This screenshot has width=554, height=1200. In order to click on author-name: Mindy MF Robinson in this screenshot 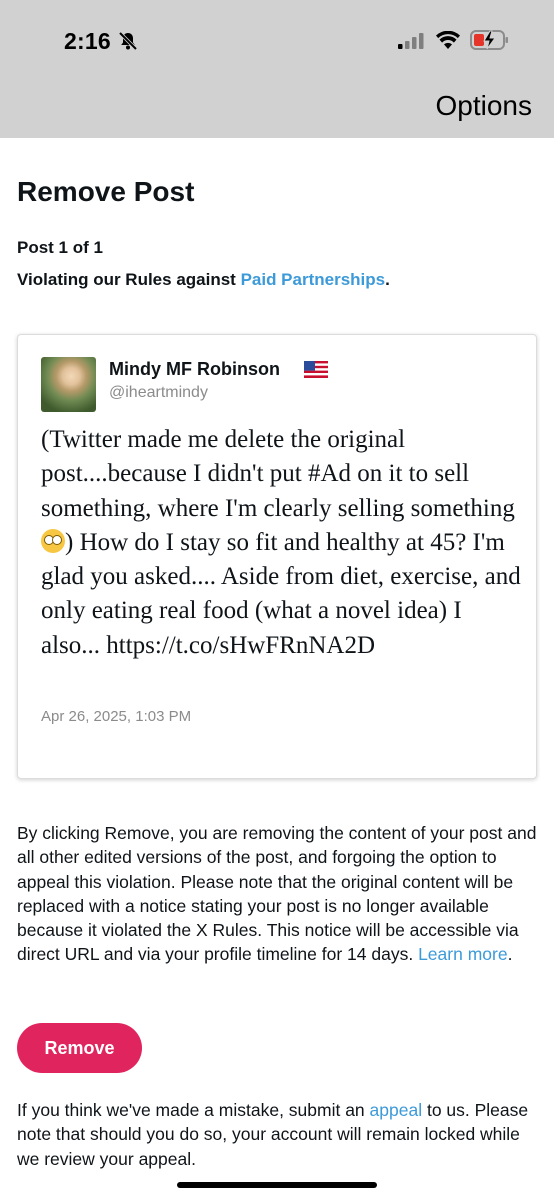, I will do `click(194, 369)`.